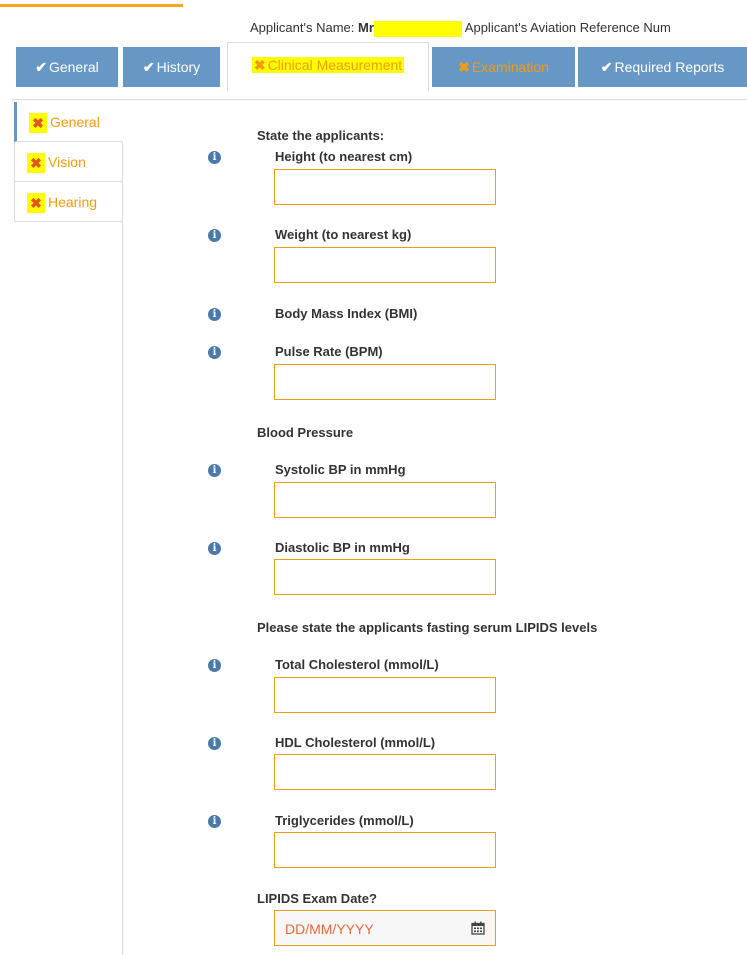 This screenshot has height=955, width=747. I want to click on pulse-label: Pulse Rate (BPM), so click(329, 351).